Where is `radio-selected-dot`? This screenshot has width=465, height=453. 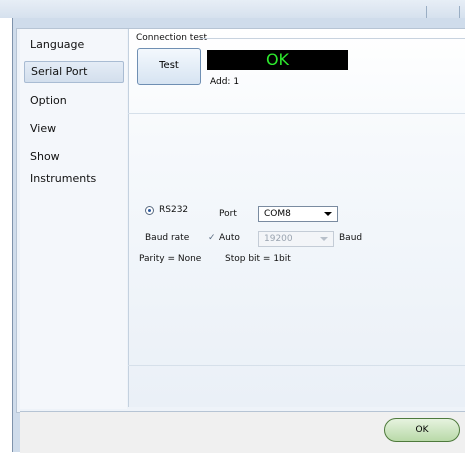 radio-selected-dot is located at coordinates (149, 210).